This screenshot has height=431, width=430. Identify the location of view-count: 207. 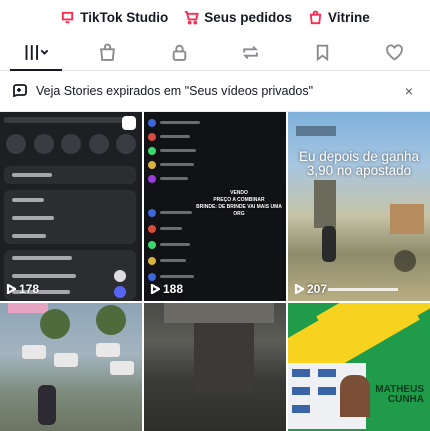
(310, 289).